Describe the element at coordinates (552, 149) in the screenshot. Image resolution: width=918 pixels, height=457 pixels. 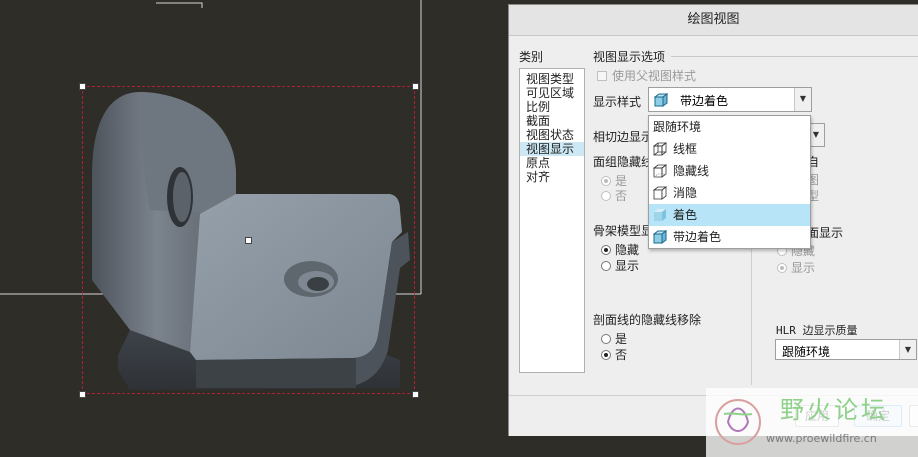
I see `category-item-view-display: 视图显示` at that location.